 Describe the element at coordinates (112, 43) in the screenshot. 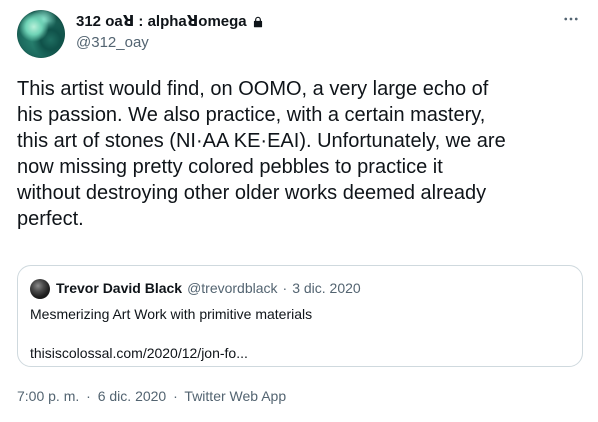

I see `author-handle: @312_oay` at that location.